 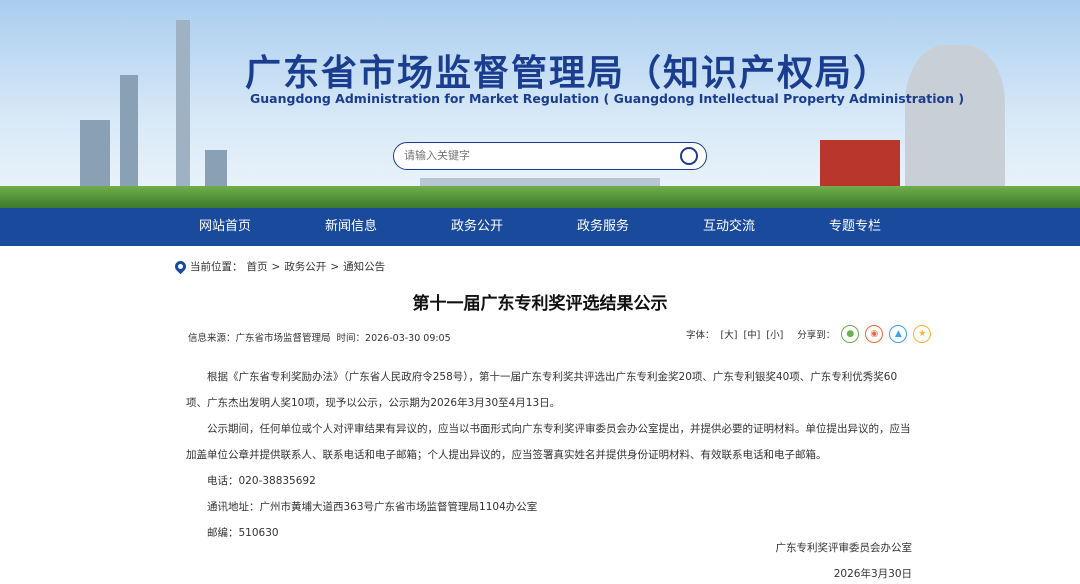 What do you see at coordinates (540, 304) in the screenshot?
I see `article-title: 第十一届广东专利奖评选结果公示` at bounding box center [540, 304].